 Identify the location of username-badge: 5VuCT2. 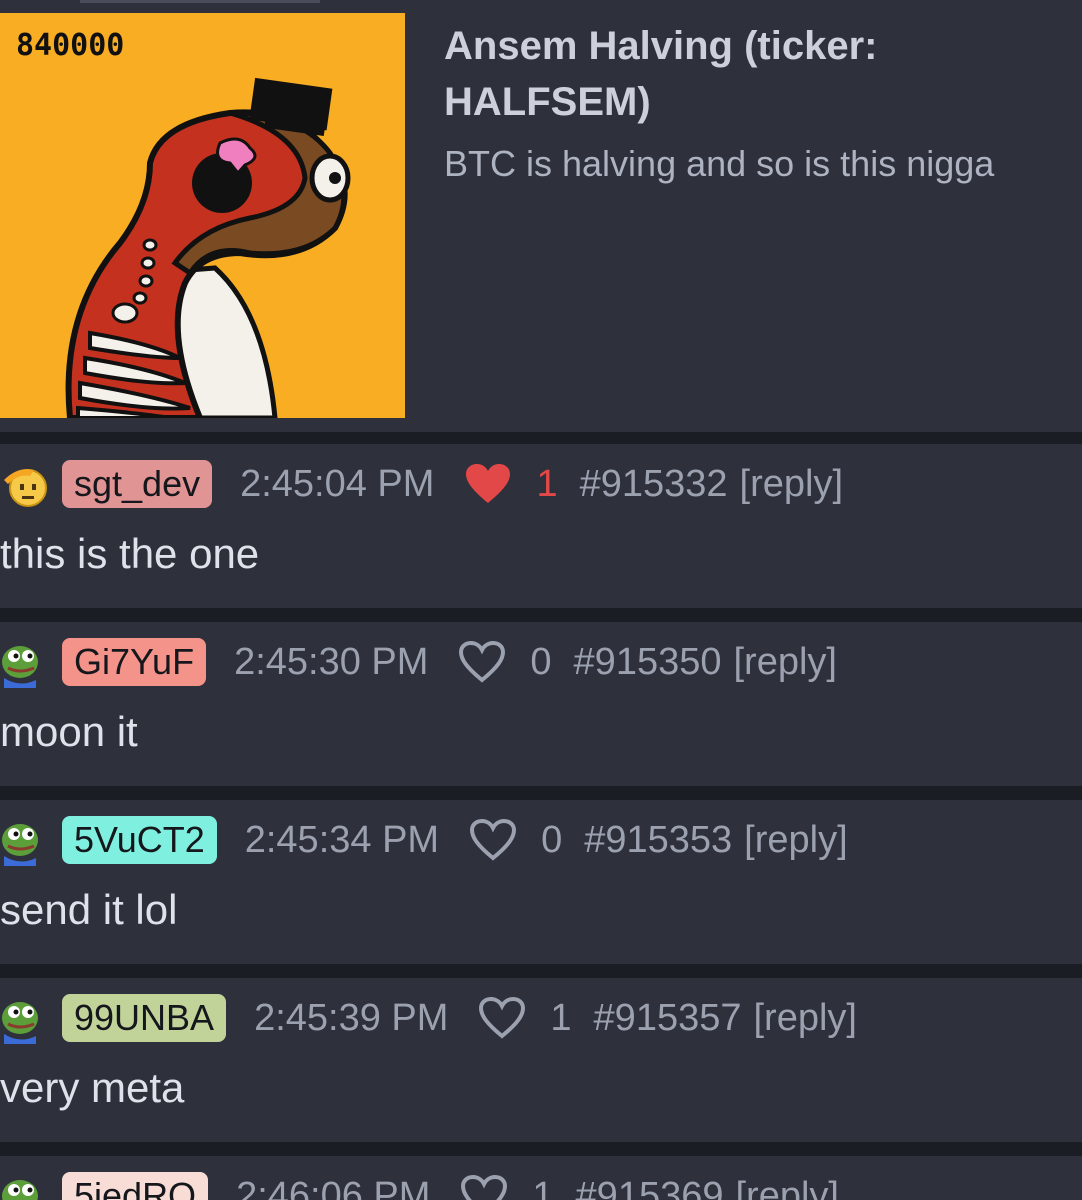
(139, 840).